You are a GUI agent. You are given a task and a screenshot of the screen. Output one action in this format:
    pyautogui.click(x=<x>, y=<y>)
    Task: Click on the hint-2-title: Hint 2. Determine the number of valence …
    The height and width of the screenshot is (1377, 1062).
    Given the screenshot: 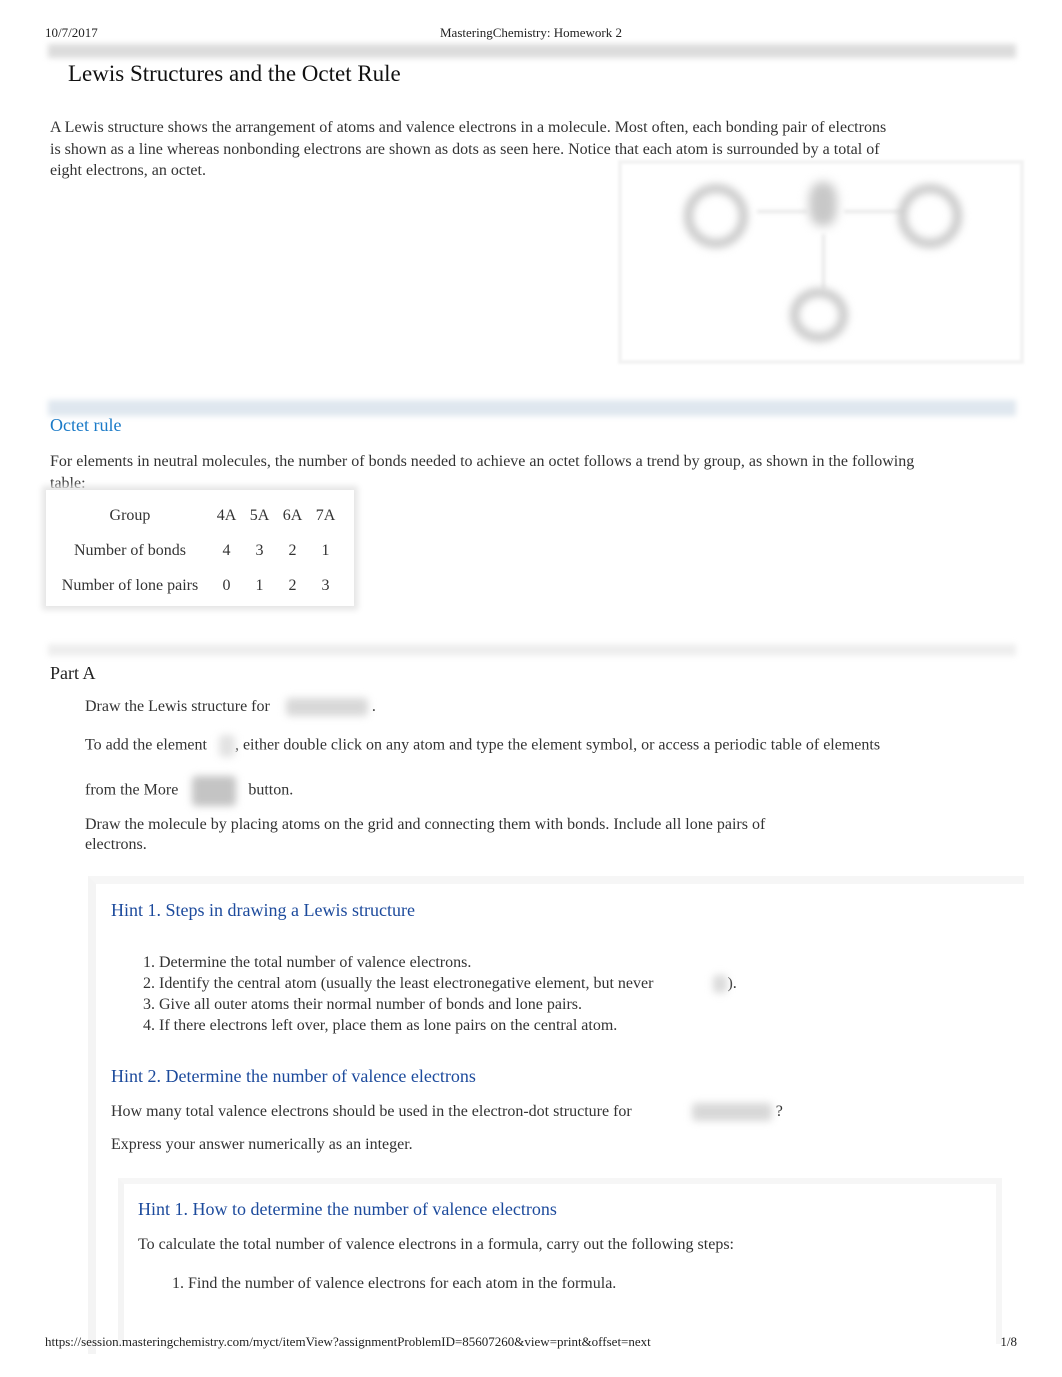 What is the action you would take?
    pyautogui.click(x=293, y=1076)
    